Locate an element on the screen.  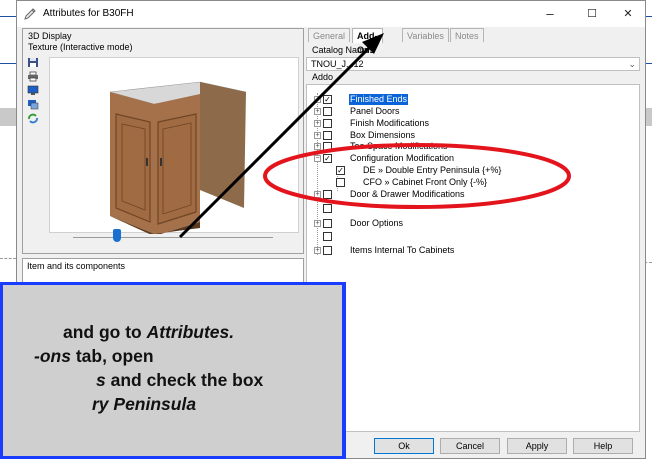
instruction-line: -ons tab, open is located at coordinates (94, 356).